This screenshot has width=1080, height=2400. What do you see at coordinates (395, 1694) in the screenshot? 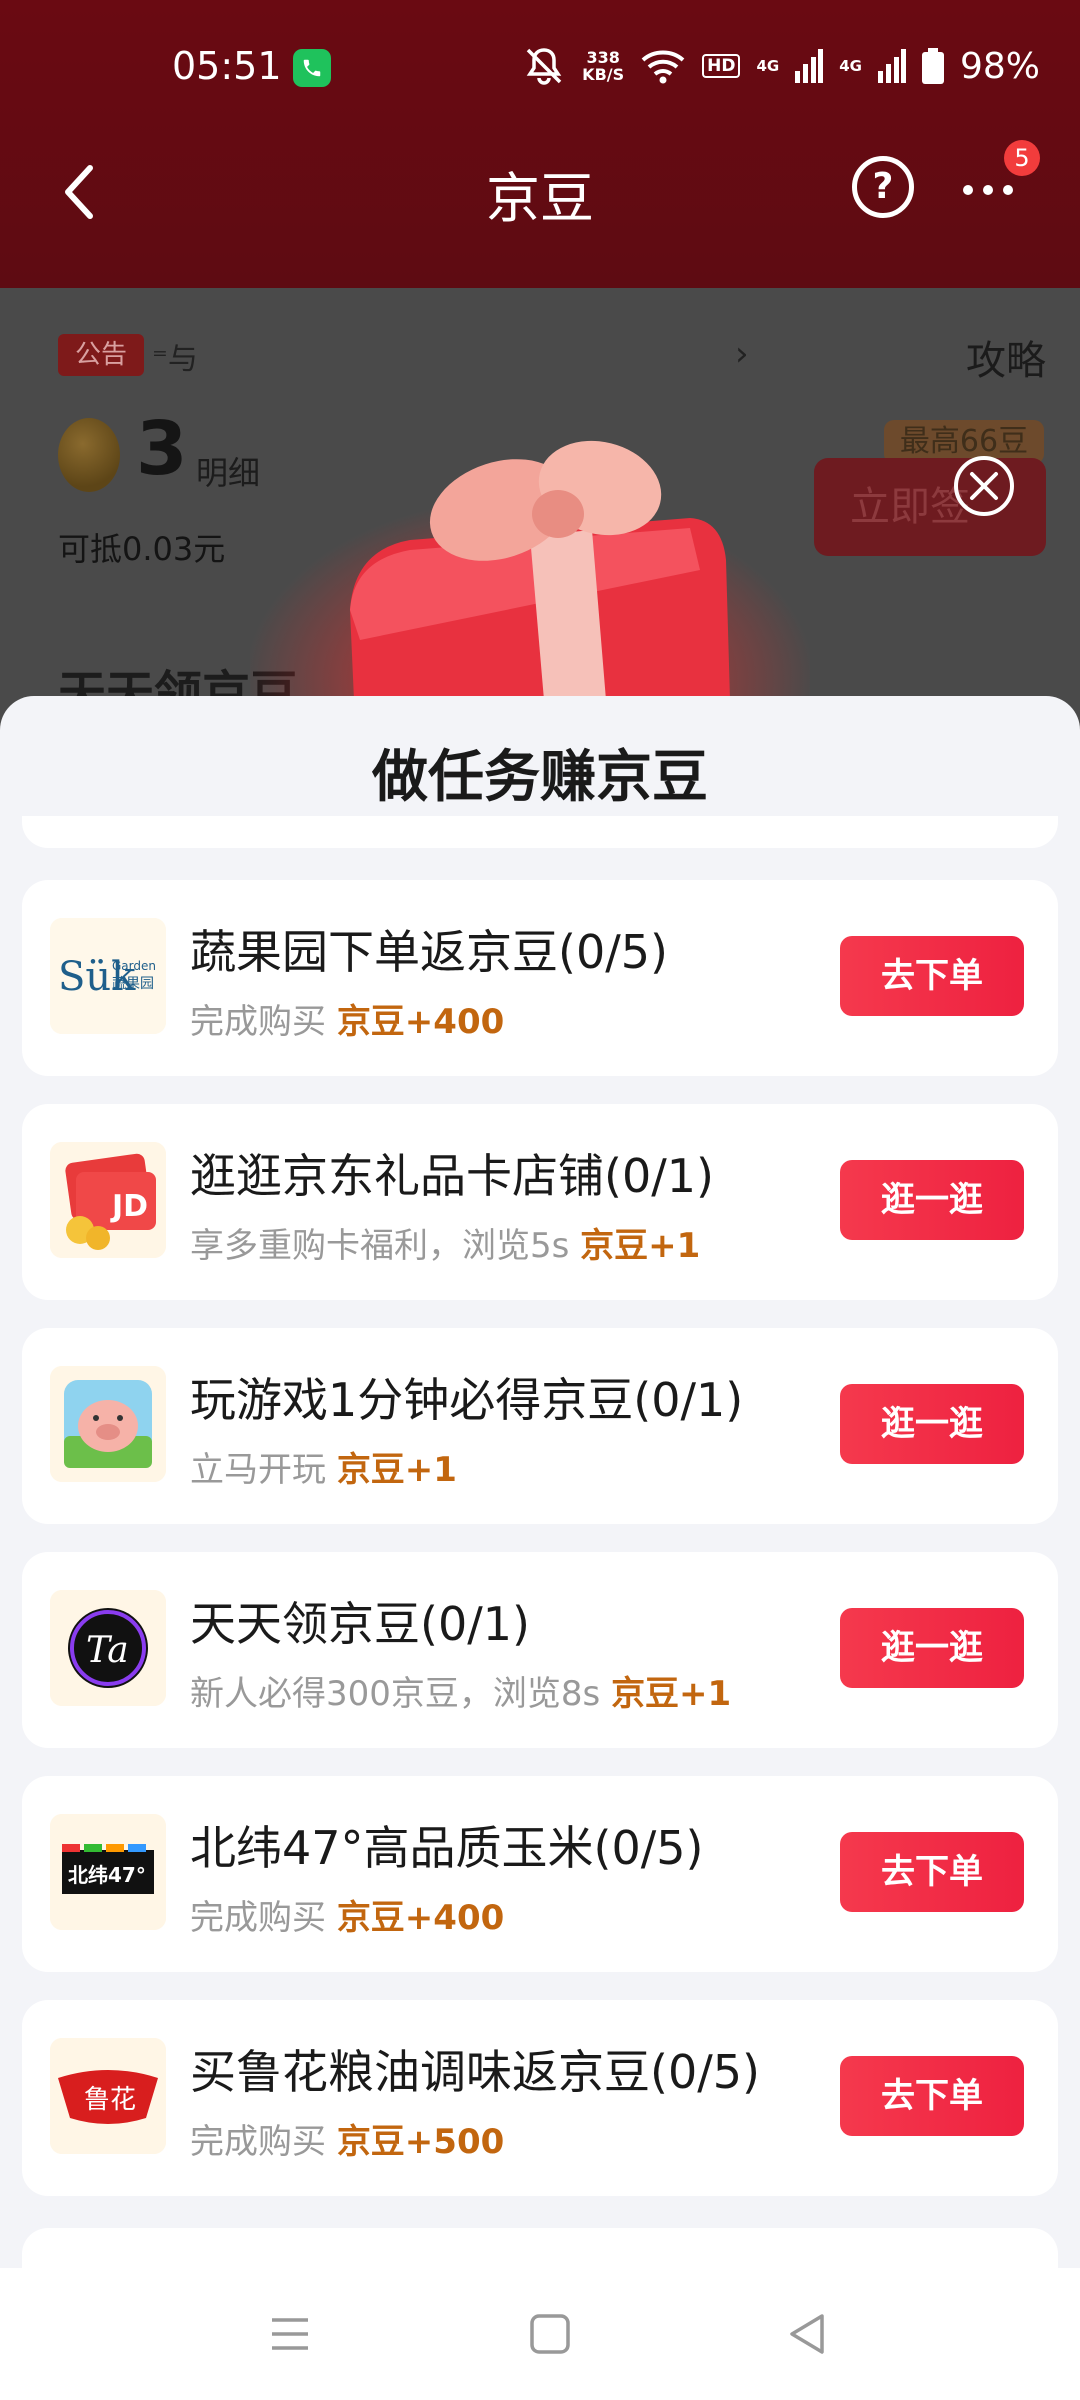
I see `task-desc-text: 新人必得300京豆，浏览8s` at bounding box center [395, 1694].